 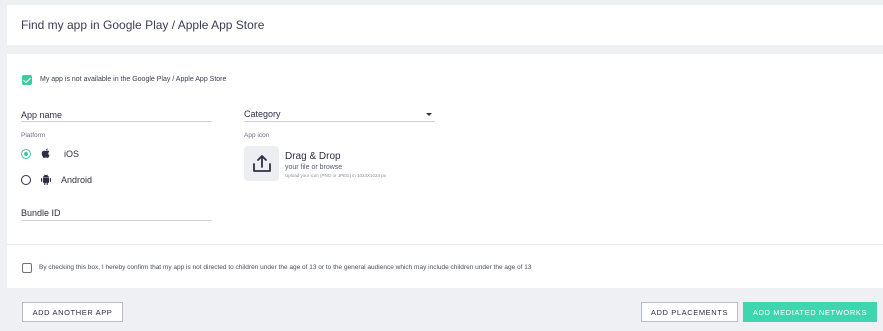 I want to click on upload-icon, so click(x=261, y=163).